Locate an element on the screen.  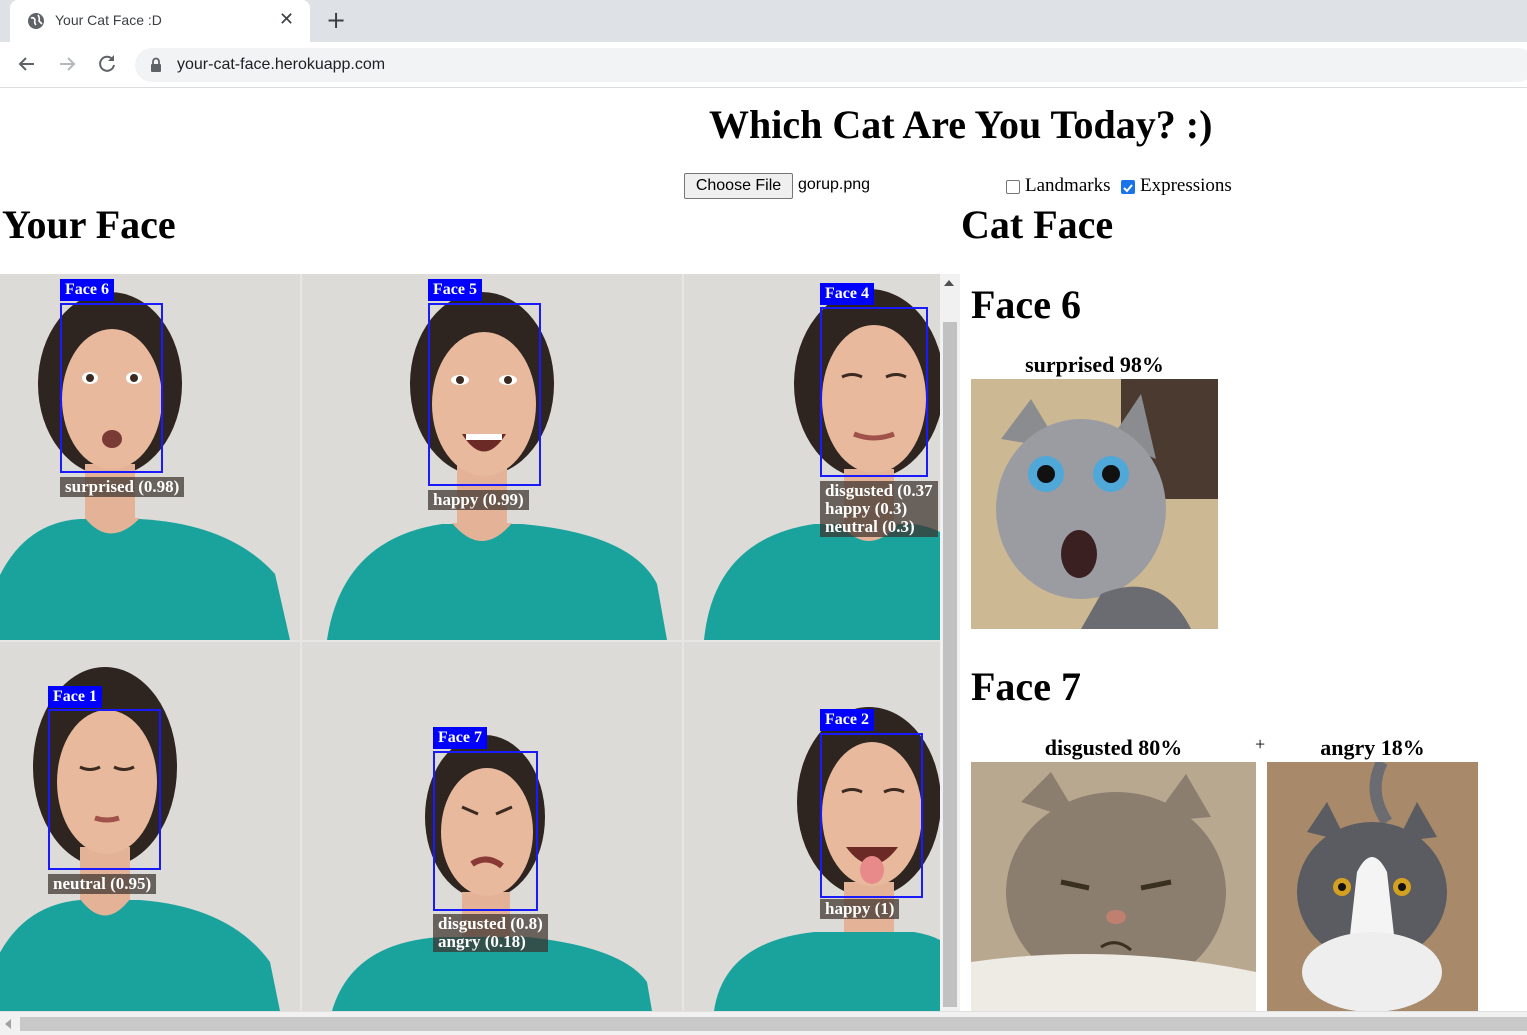
close-tab-icon: ✕ is located at coordinates (286, 20).